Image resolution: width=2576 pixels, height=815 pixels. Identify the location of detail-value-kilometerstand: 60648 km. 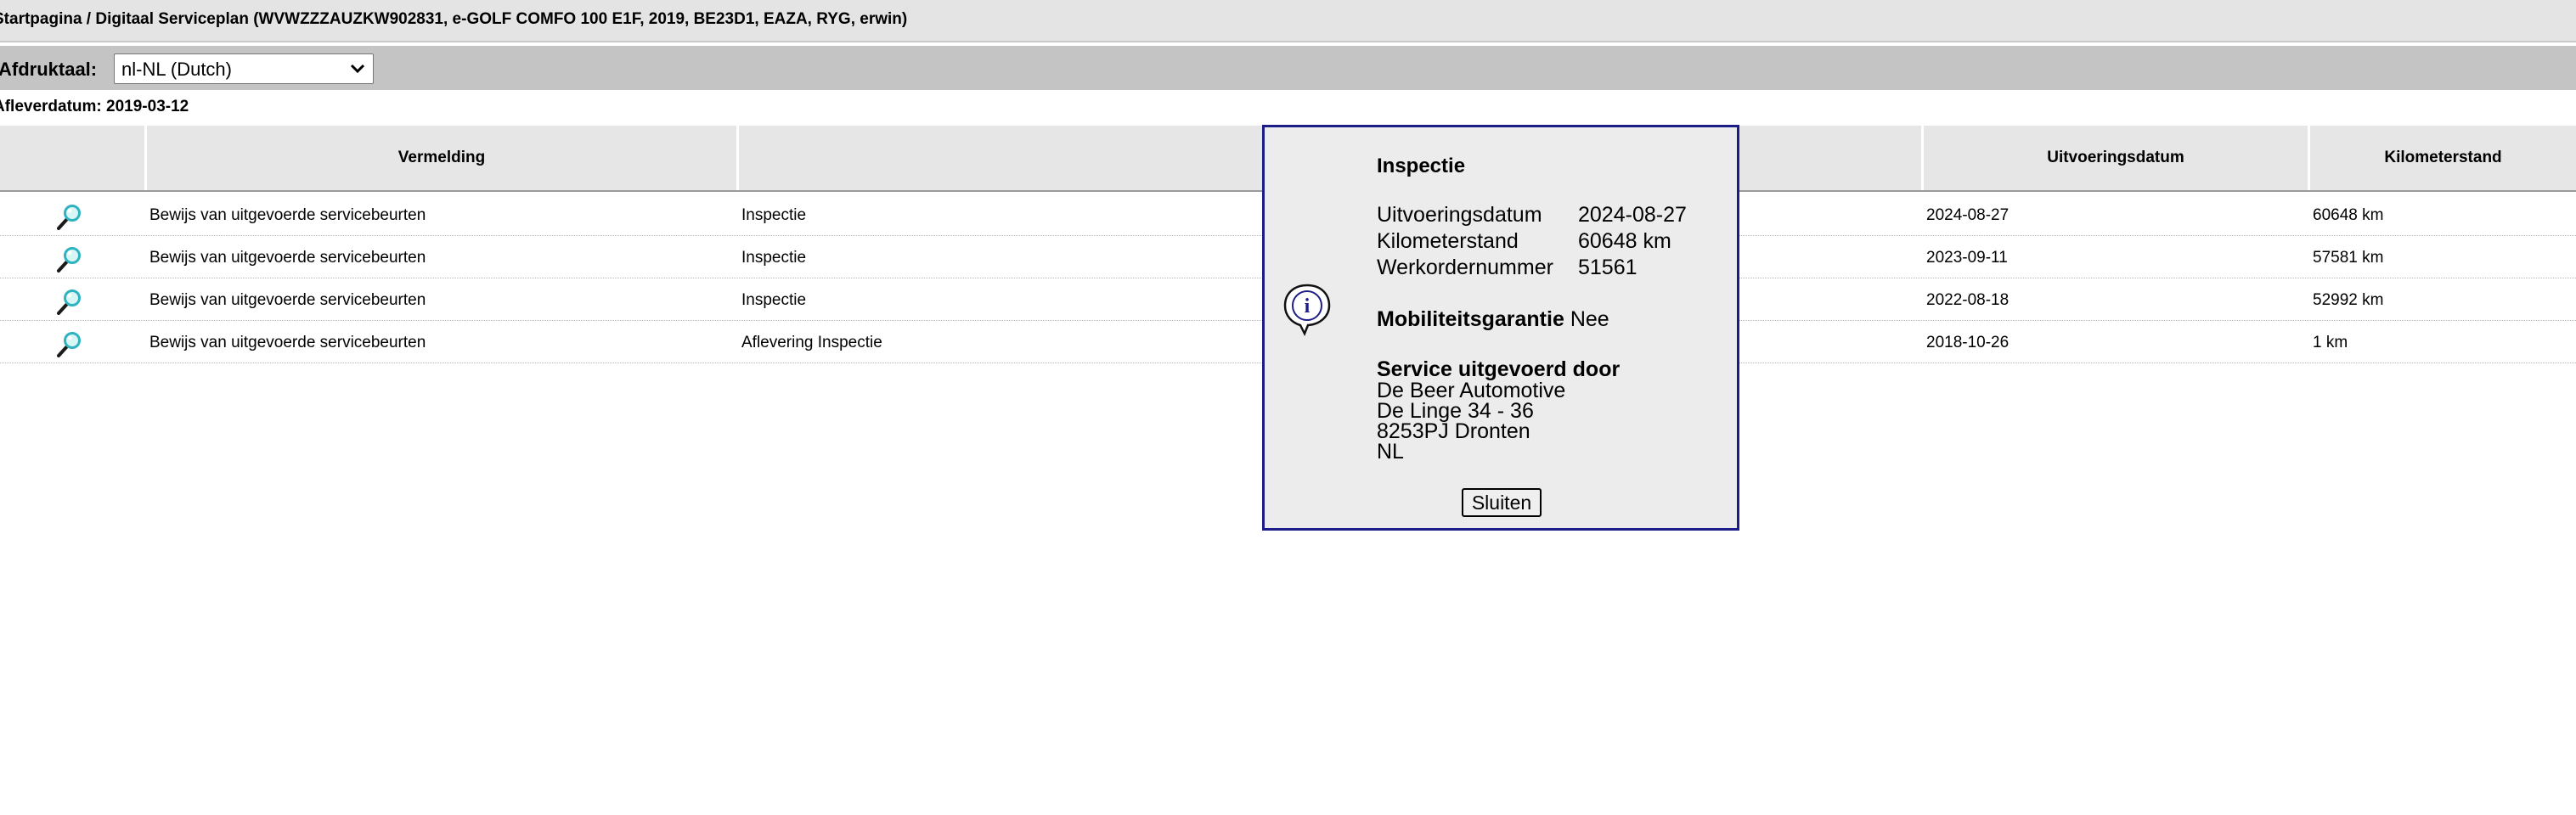
(1624, 241).